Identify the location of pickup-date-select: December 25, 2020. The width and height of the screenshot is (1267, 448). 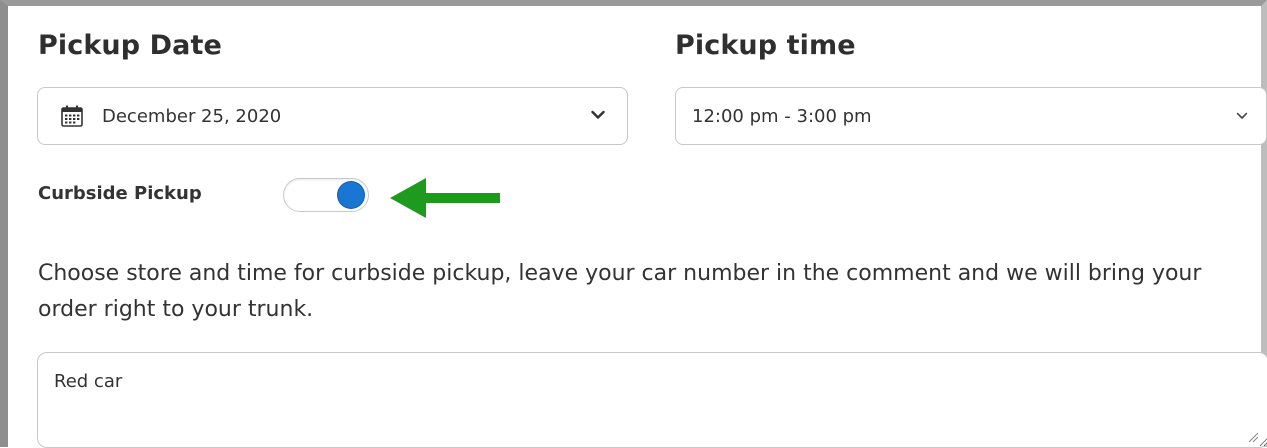
(332, 116).